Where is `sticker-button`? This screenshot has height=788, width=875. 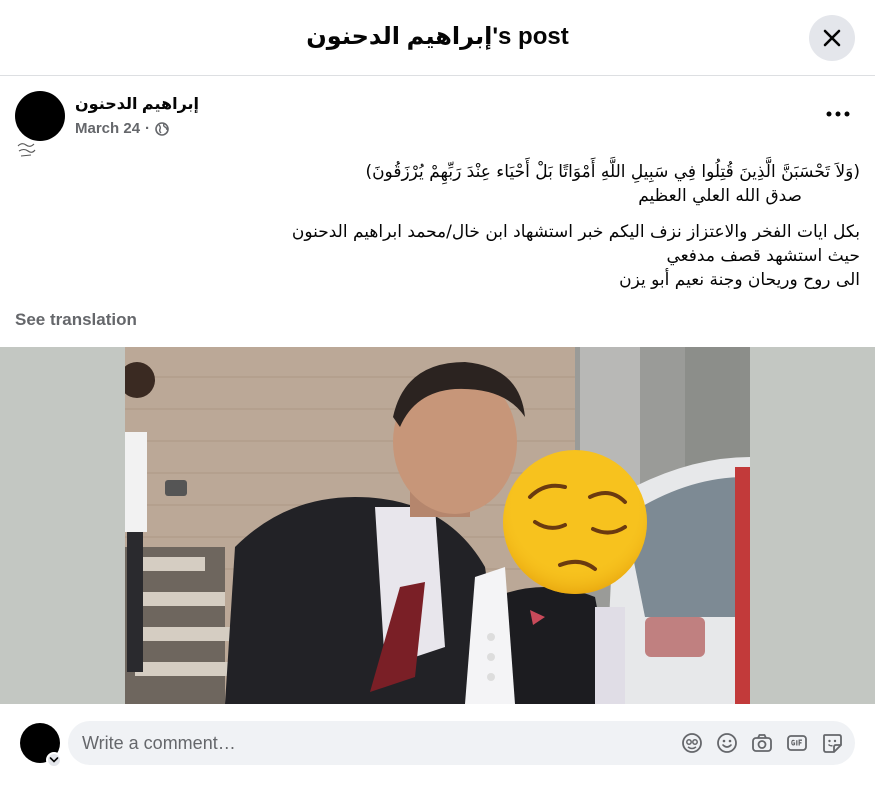
sticker-button is located at coordinates (832, 743).